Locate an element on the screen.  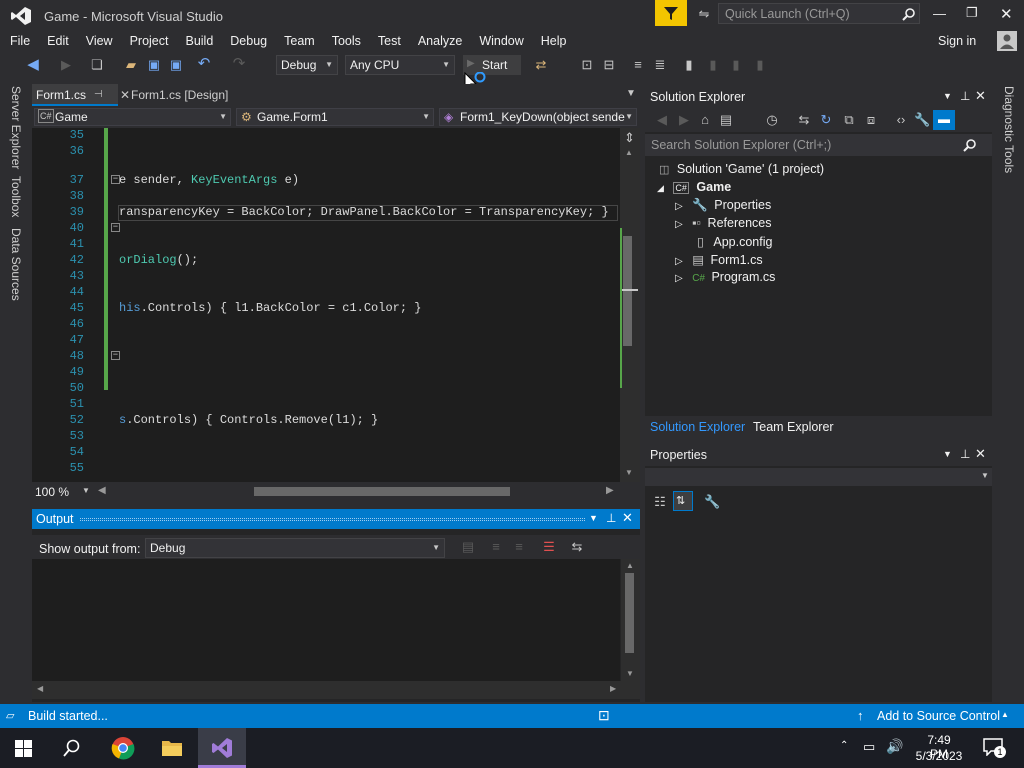
save-all-icon: ▣ is located at coordinates (176, 65).